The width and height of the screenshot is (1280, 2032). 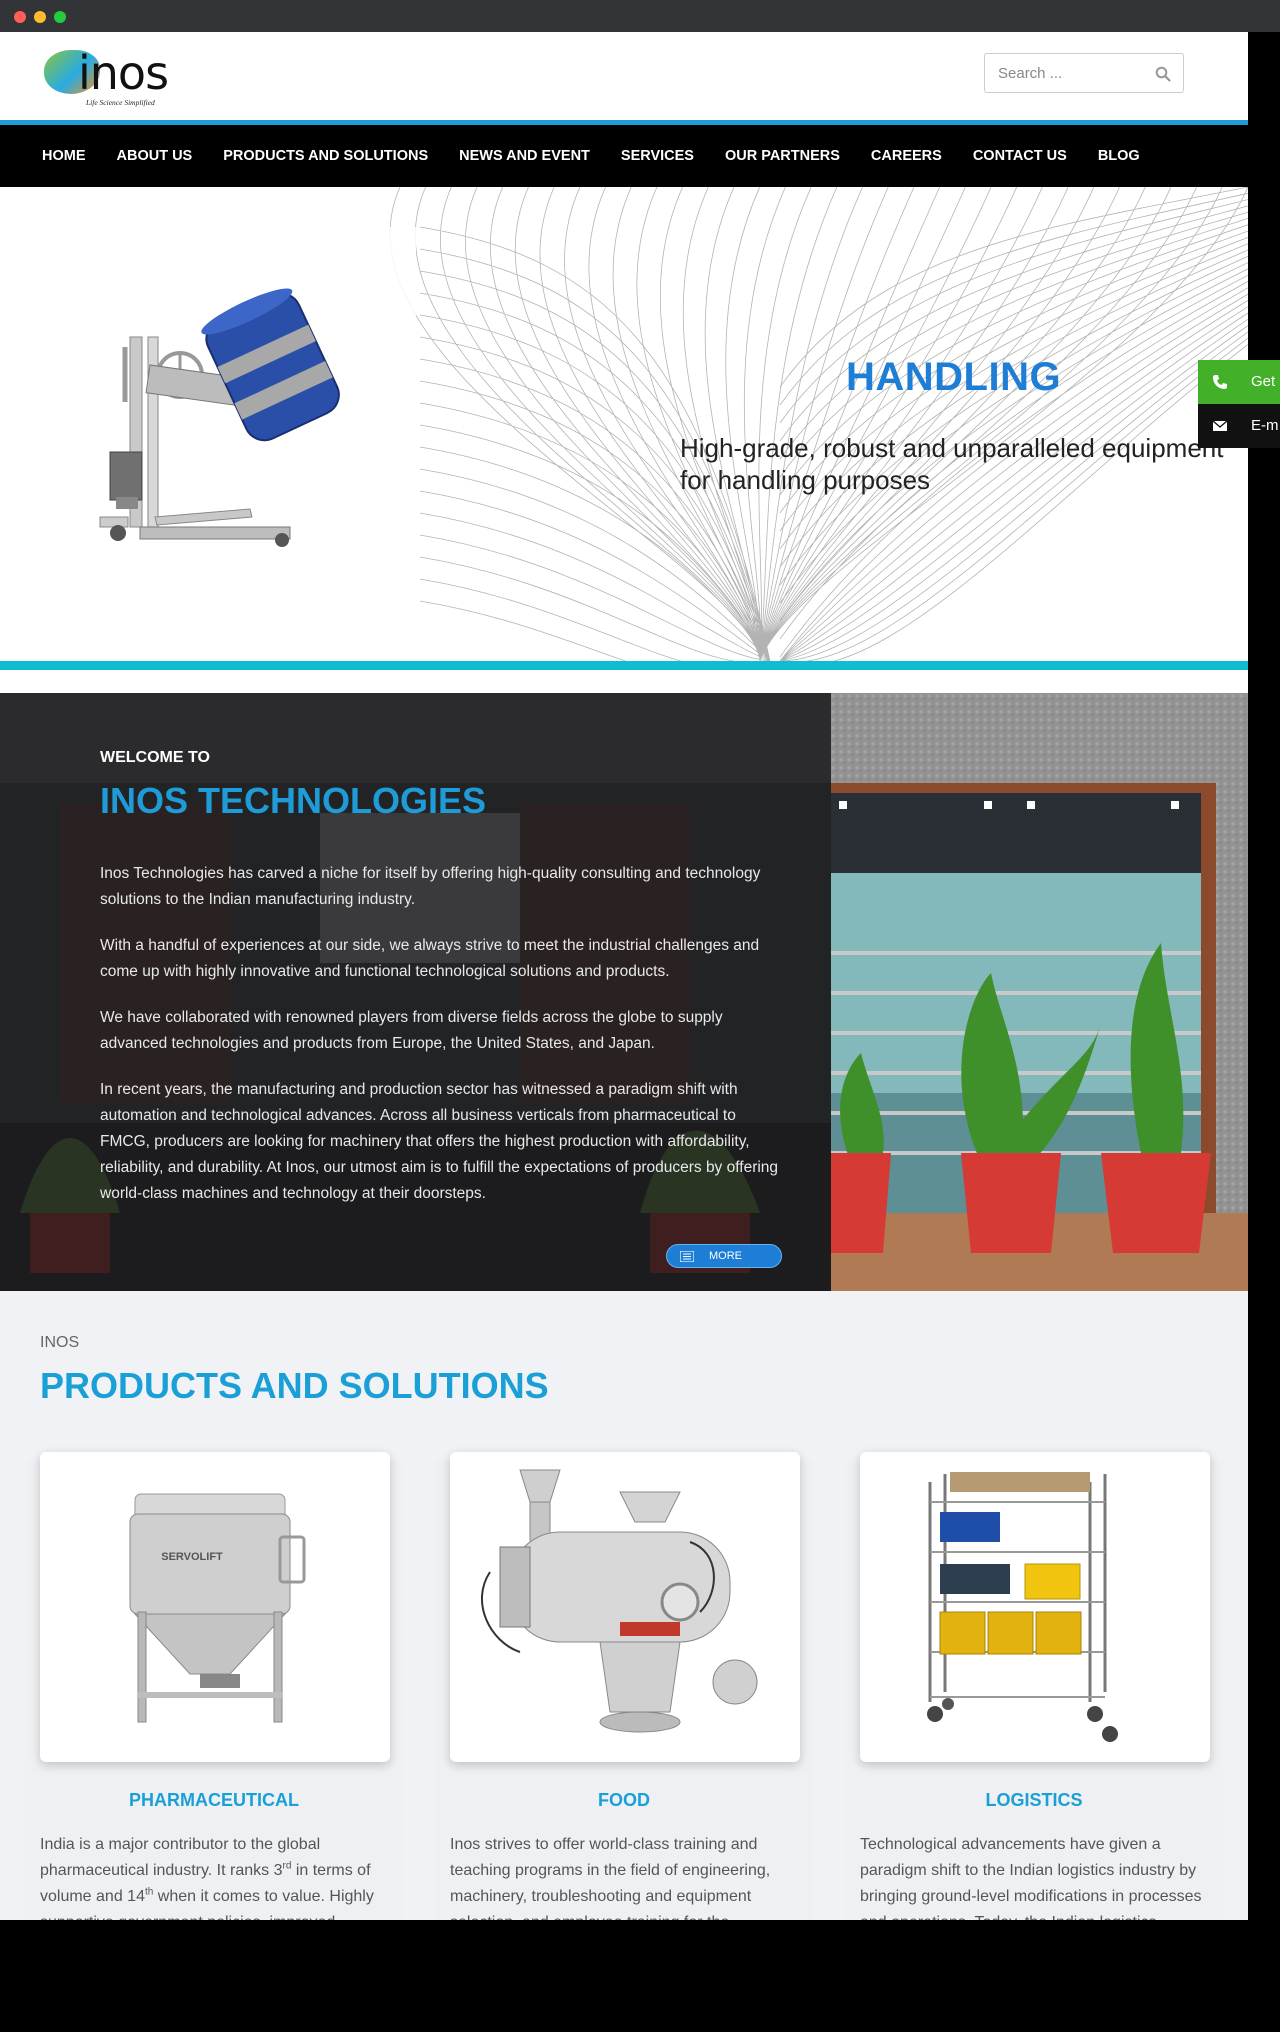 I want to click on more-button-label: MORE, so click(x=725, y=1256).